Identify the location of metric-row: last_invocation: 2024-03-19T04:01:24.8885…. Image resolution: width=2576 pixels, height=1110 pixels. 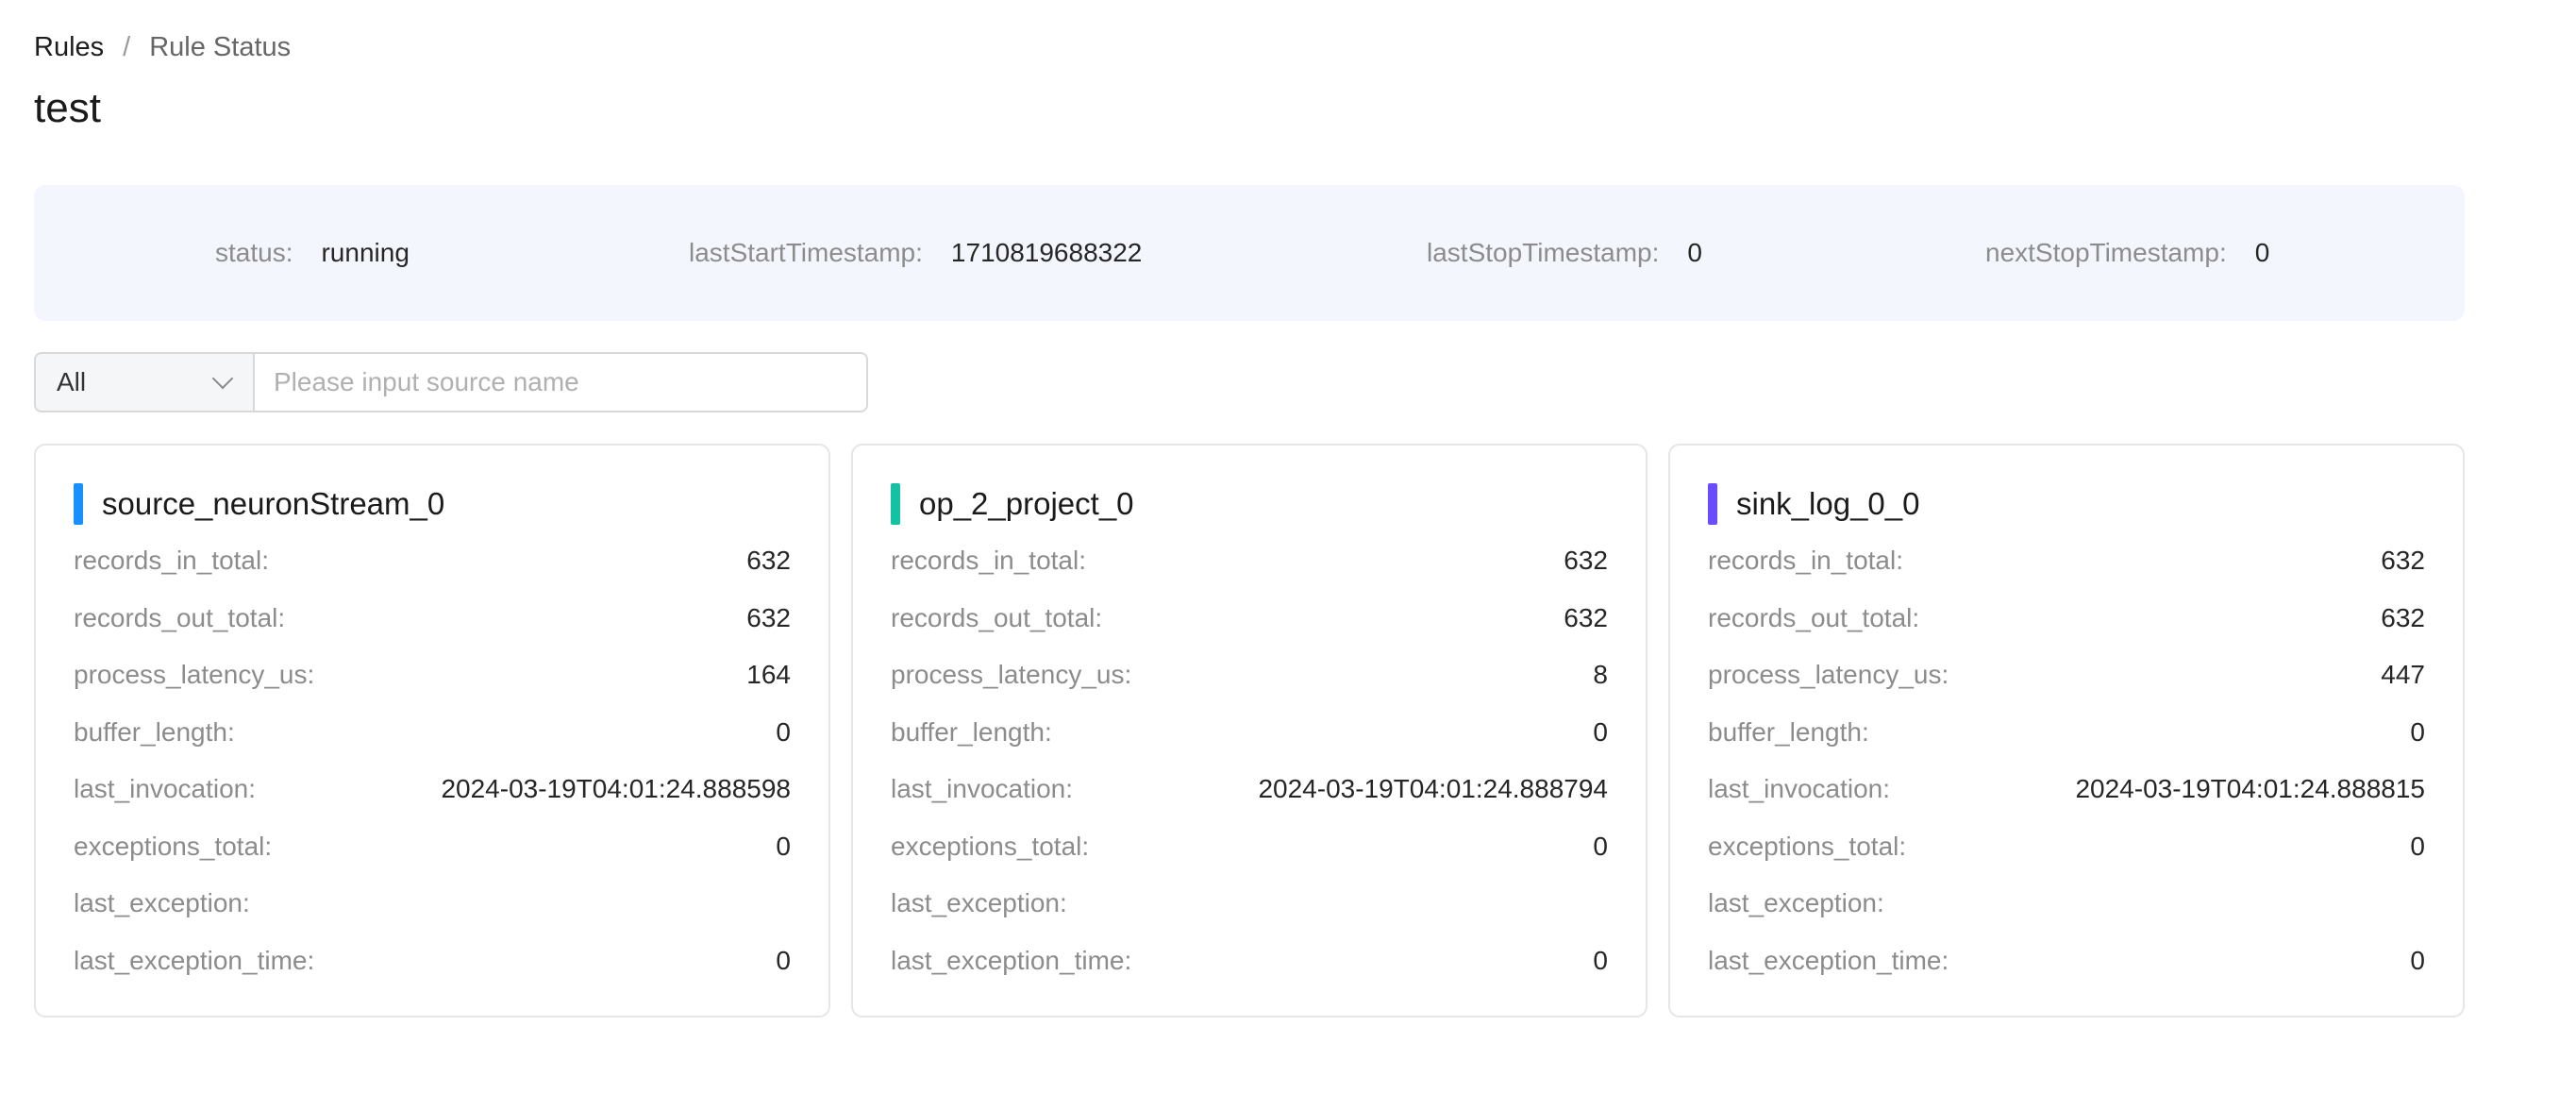
(432, 789).